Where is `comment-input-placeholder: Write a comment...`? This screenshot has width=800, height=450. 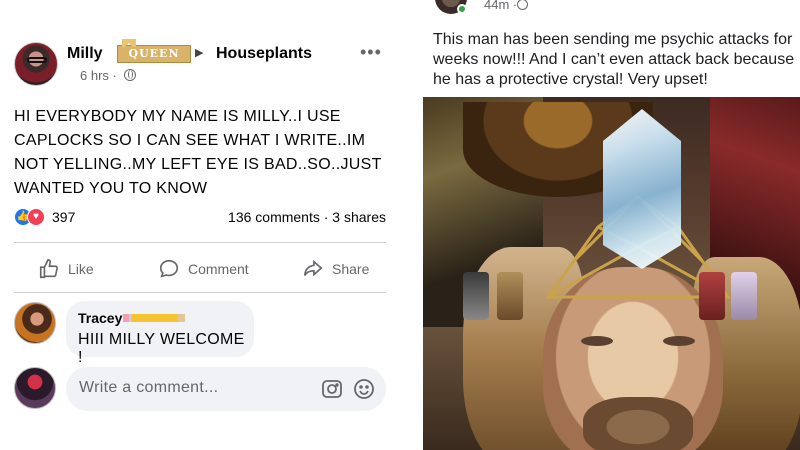
comment-input-placeholder: Write a comment... is located at coordinates (149, 387).